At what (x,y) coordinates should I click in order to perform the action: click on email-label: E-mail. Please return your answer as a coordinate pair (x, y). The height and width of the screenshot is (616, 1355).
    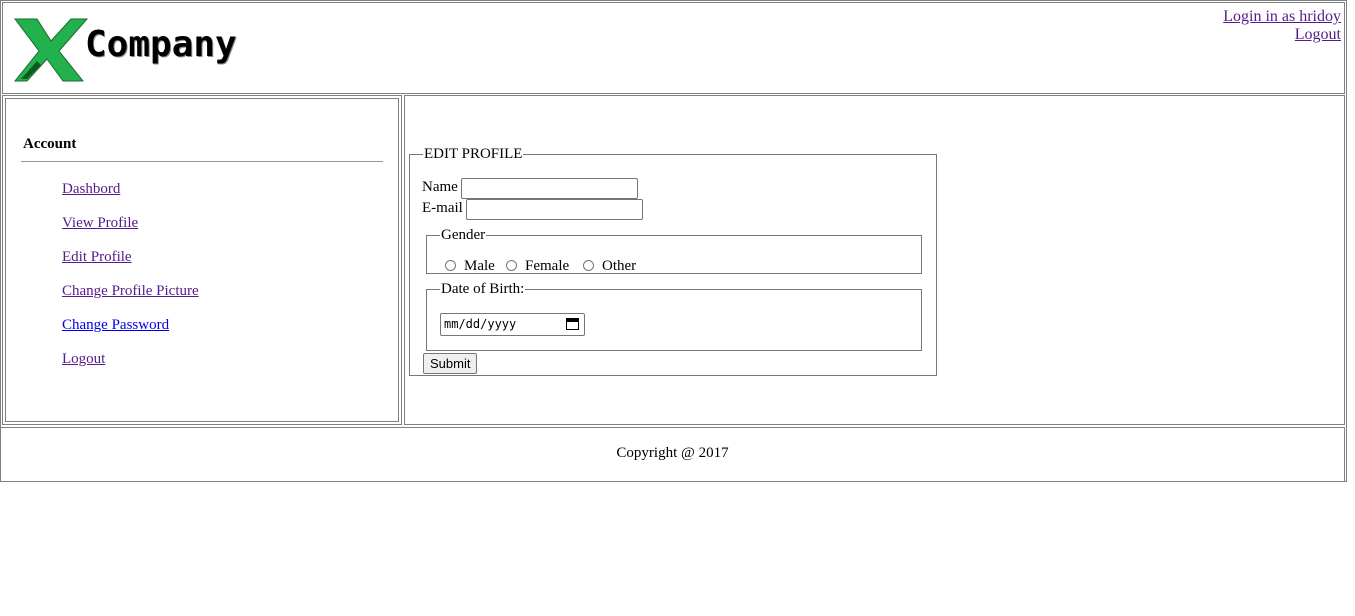
    Looking at the image, I should click on (442, 208).